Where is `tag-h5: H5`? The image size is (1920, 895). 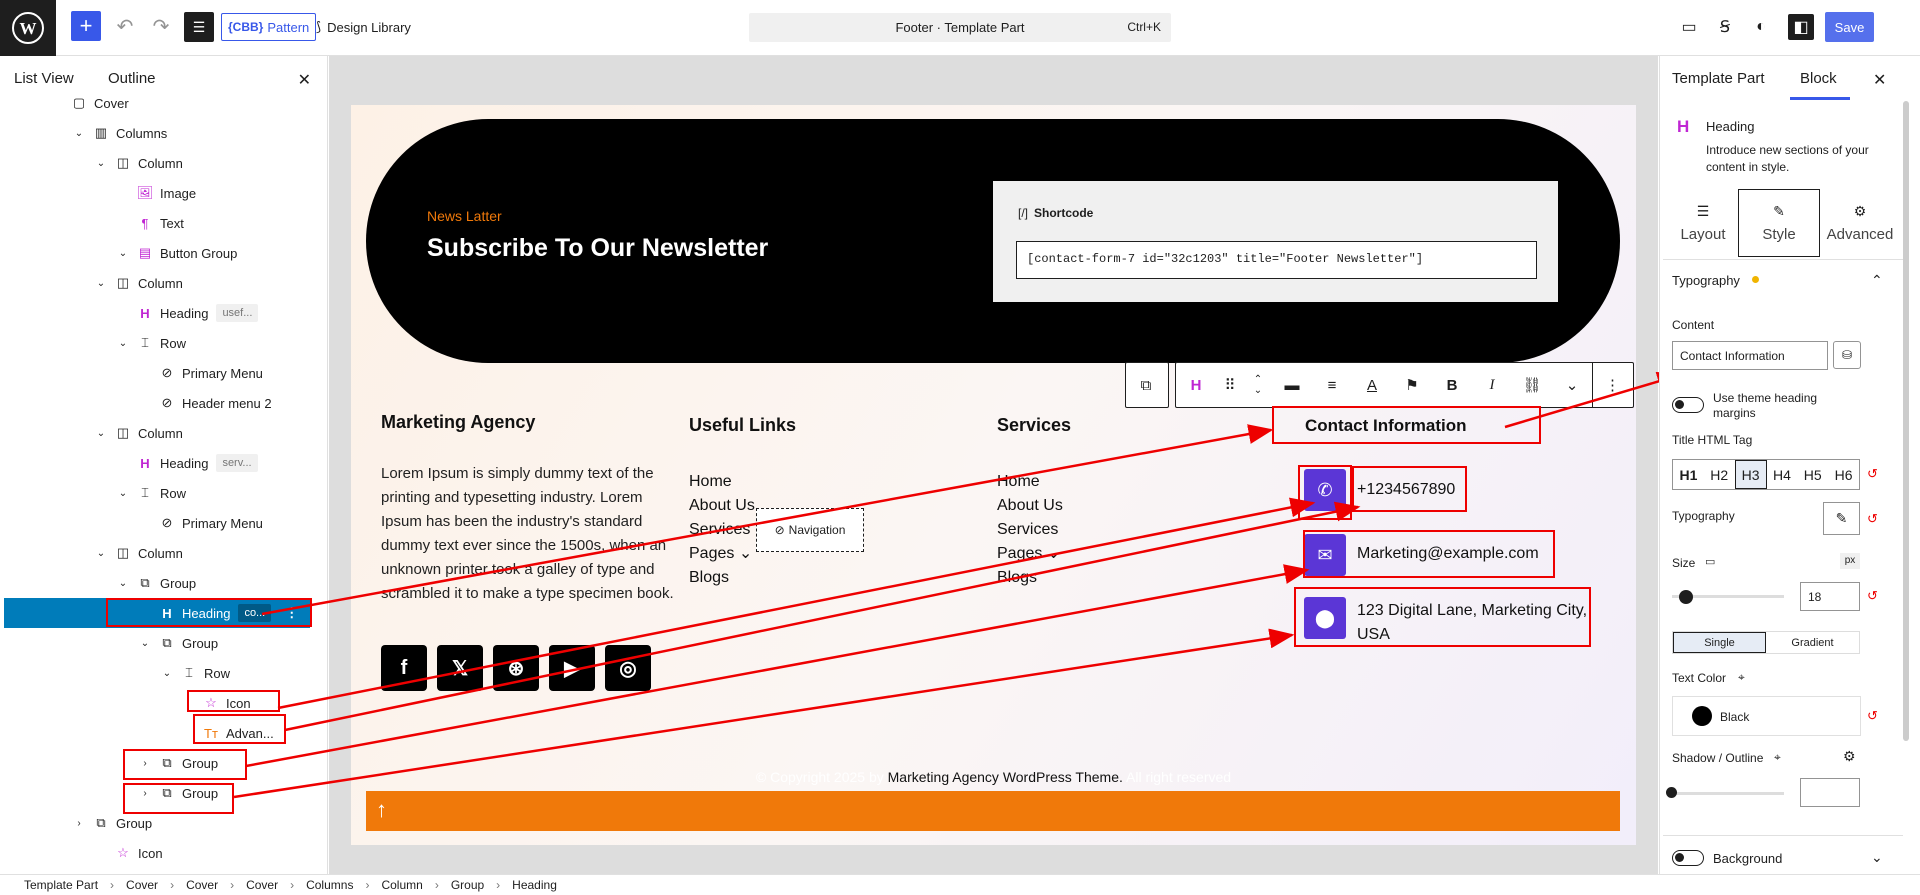
tag-h5: H5 is located at coordinates (1812, 474).